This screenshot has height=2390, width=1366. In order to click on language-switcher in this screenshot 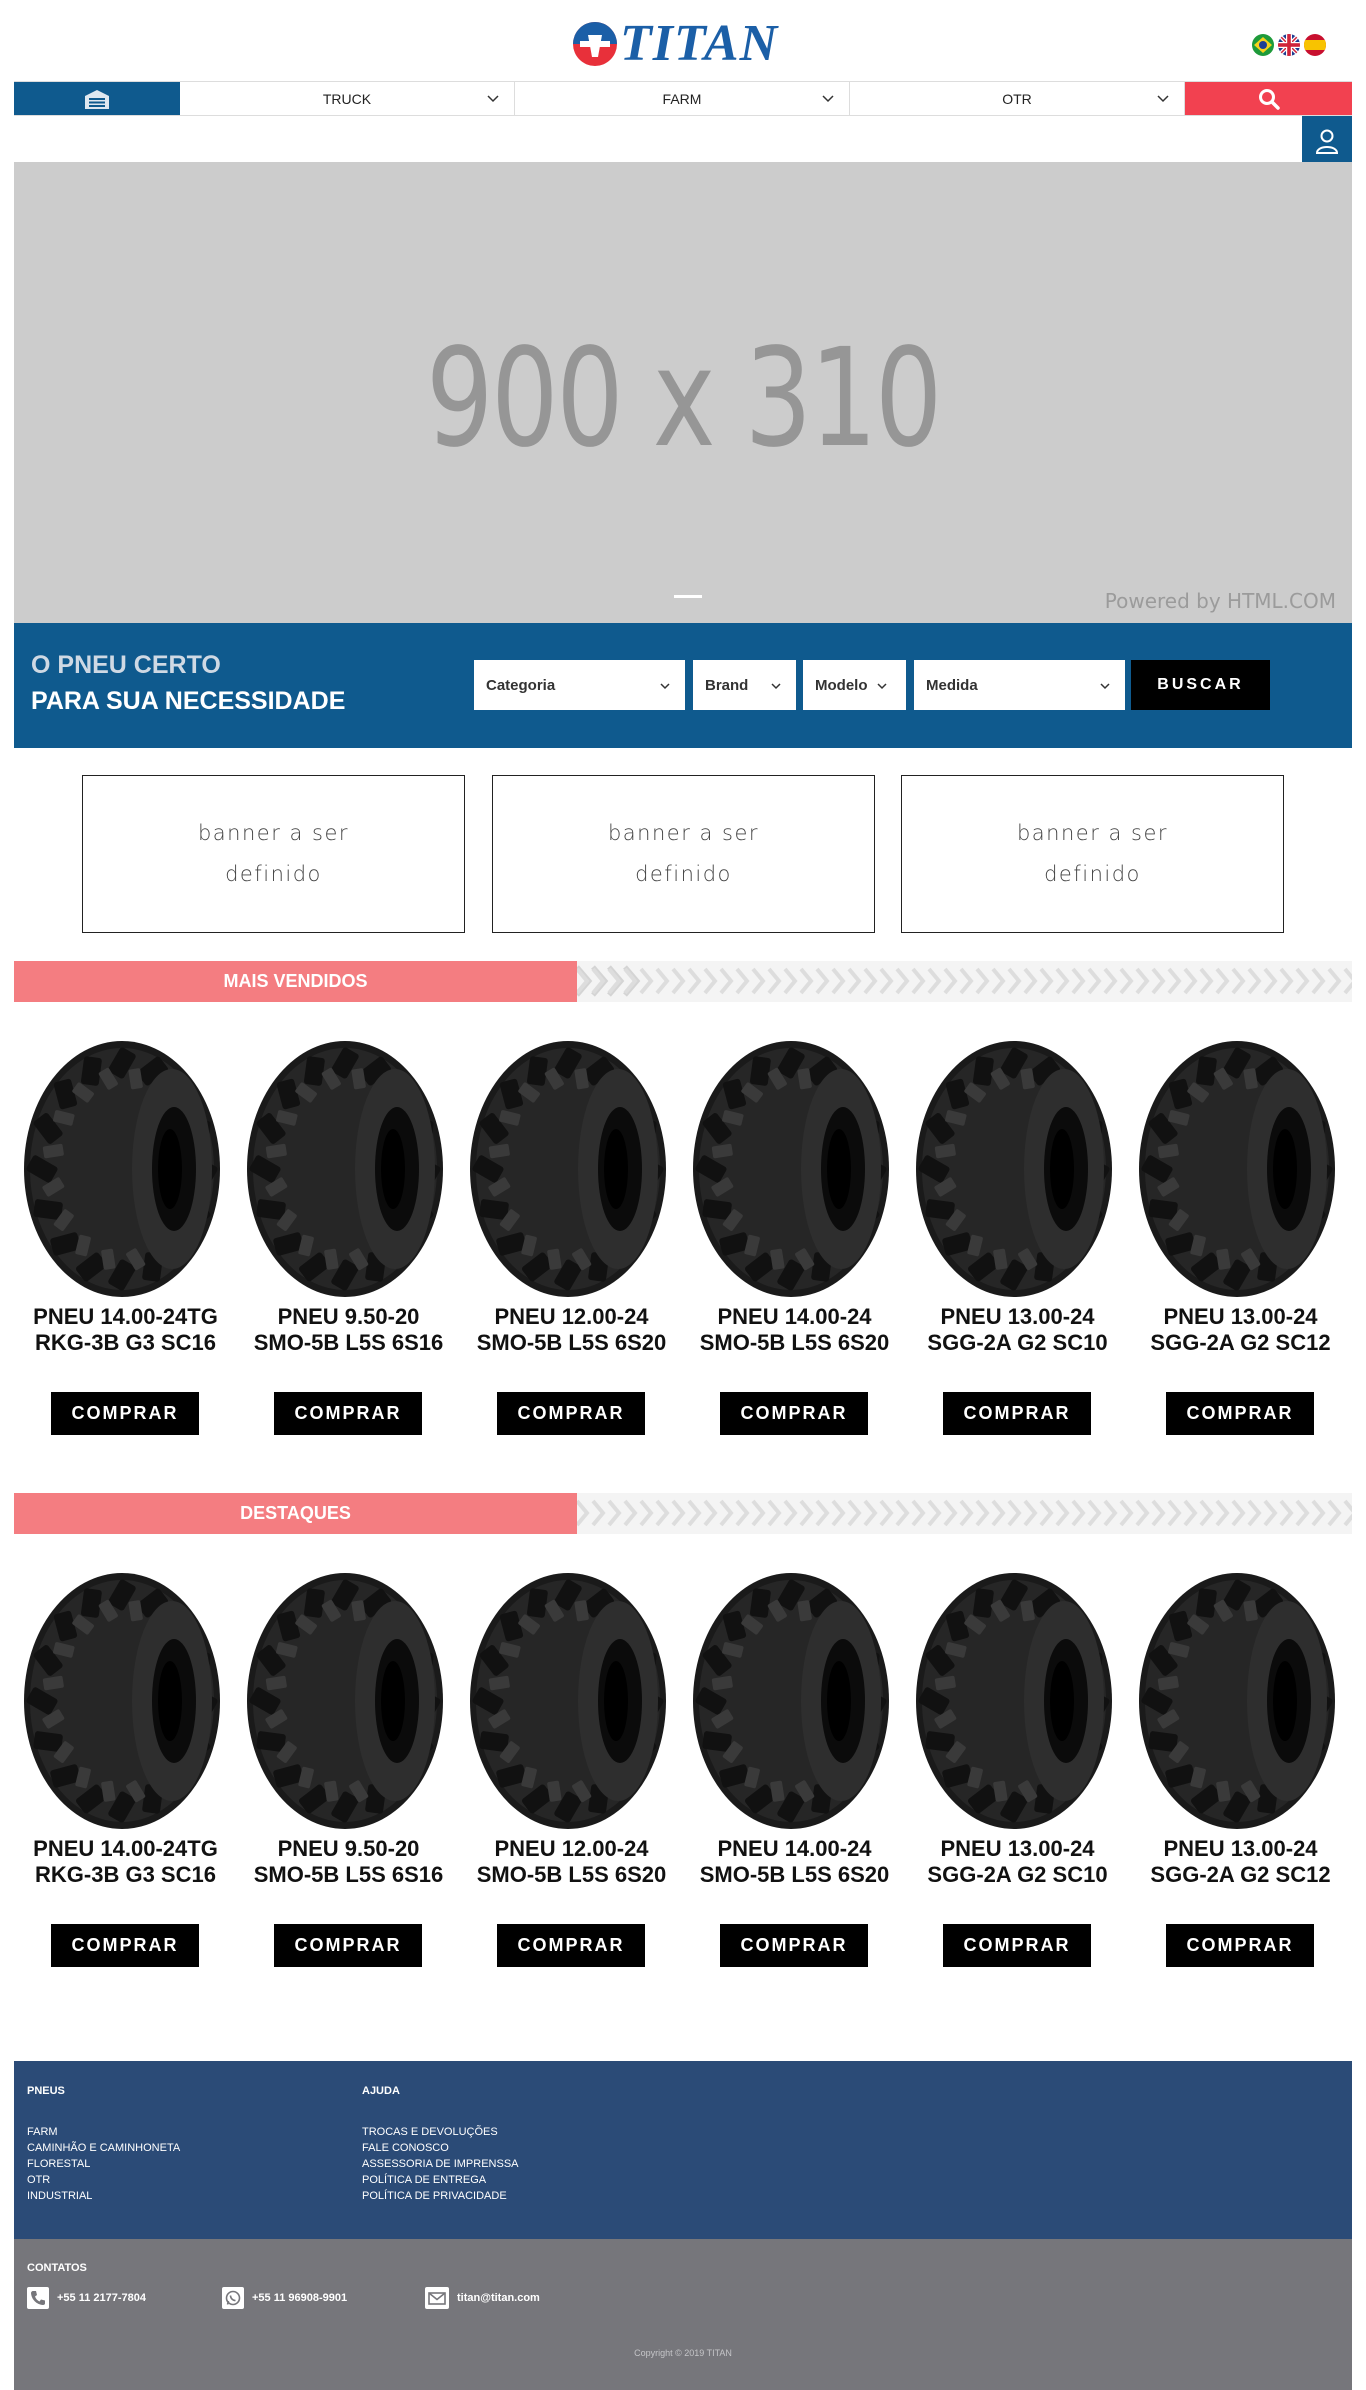, I will do `click(1289, 45)`.